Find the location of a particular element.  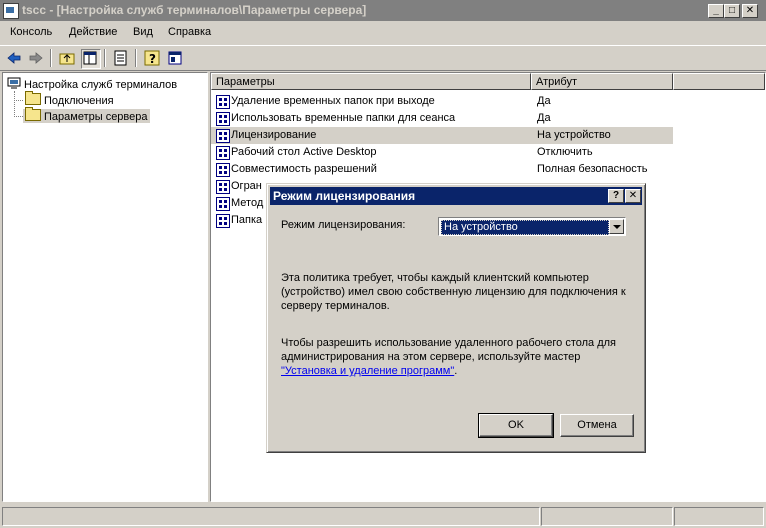

app-icon is located at coordinates (11, 11).